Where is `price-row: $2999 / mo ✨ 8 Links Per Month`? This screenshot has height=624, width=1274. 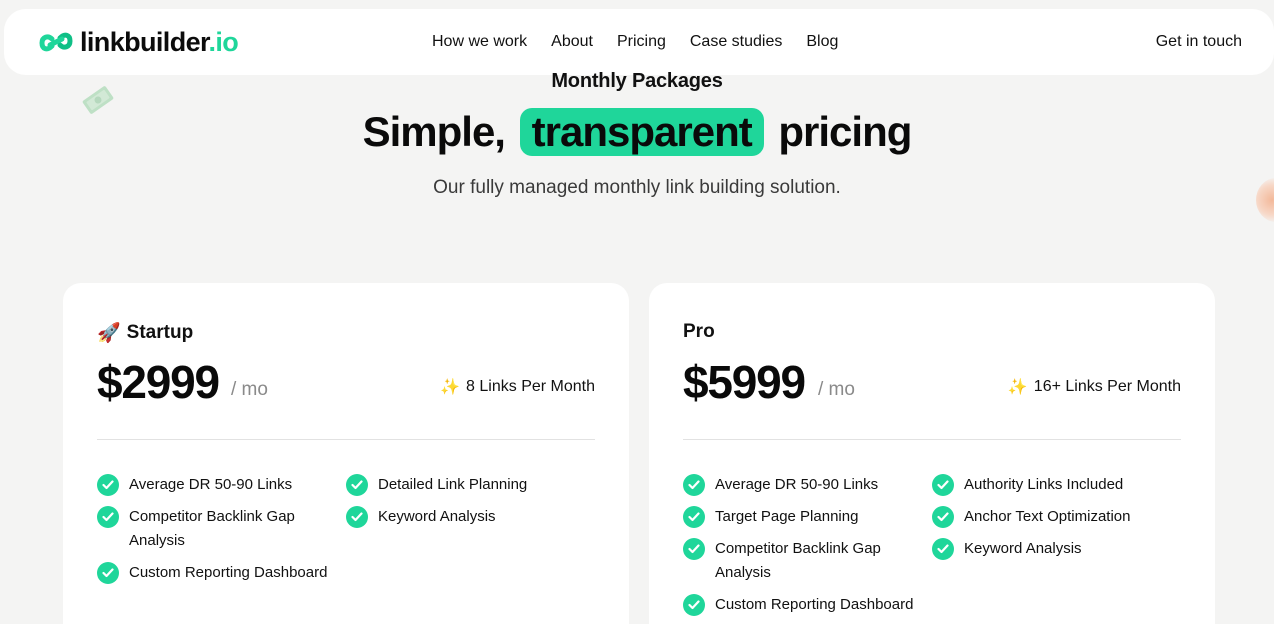 price-row: $2999 / mo ✨ 8 Links Per Month is located at coordinates (346, 381).